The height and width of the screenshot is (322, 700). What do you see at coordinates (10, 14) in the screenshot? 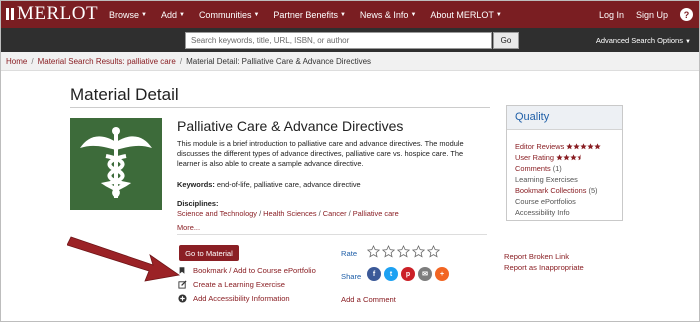
I see `logo-mark-icon` at bounding box center [10, 14].